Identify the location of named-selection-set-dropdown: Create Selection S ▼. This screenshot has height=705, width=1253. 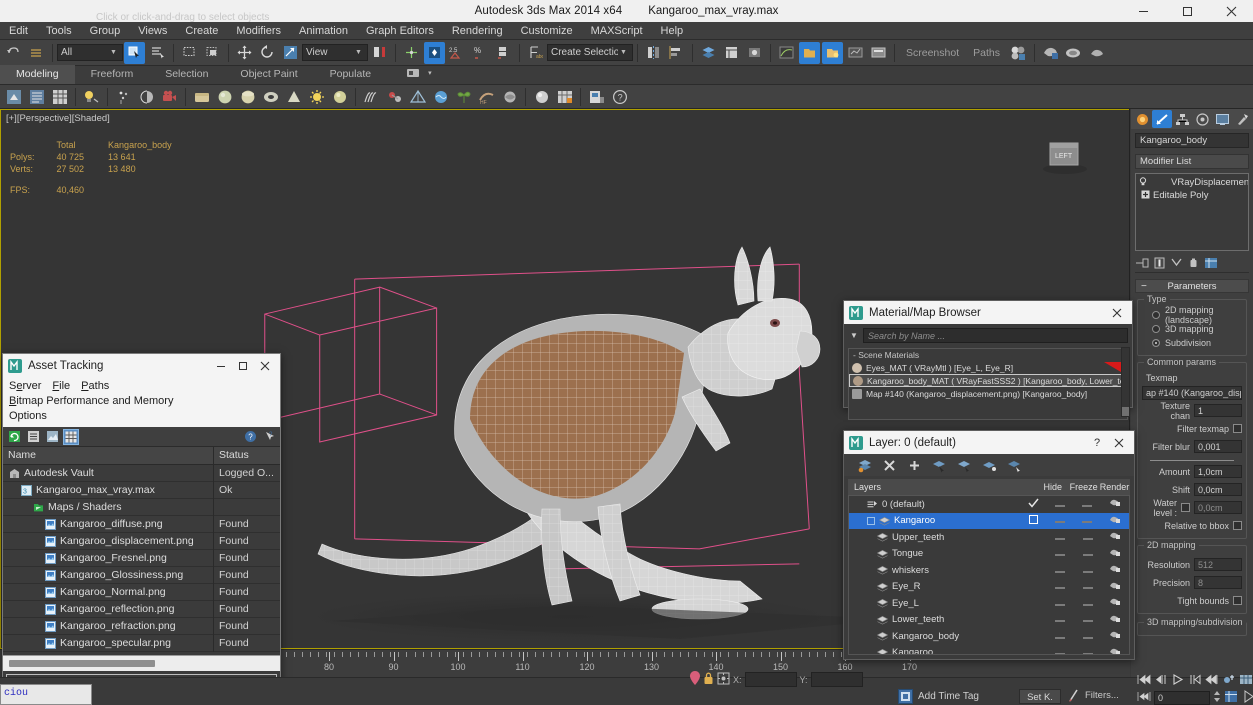
(590, 52).